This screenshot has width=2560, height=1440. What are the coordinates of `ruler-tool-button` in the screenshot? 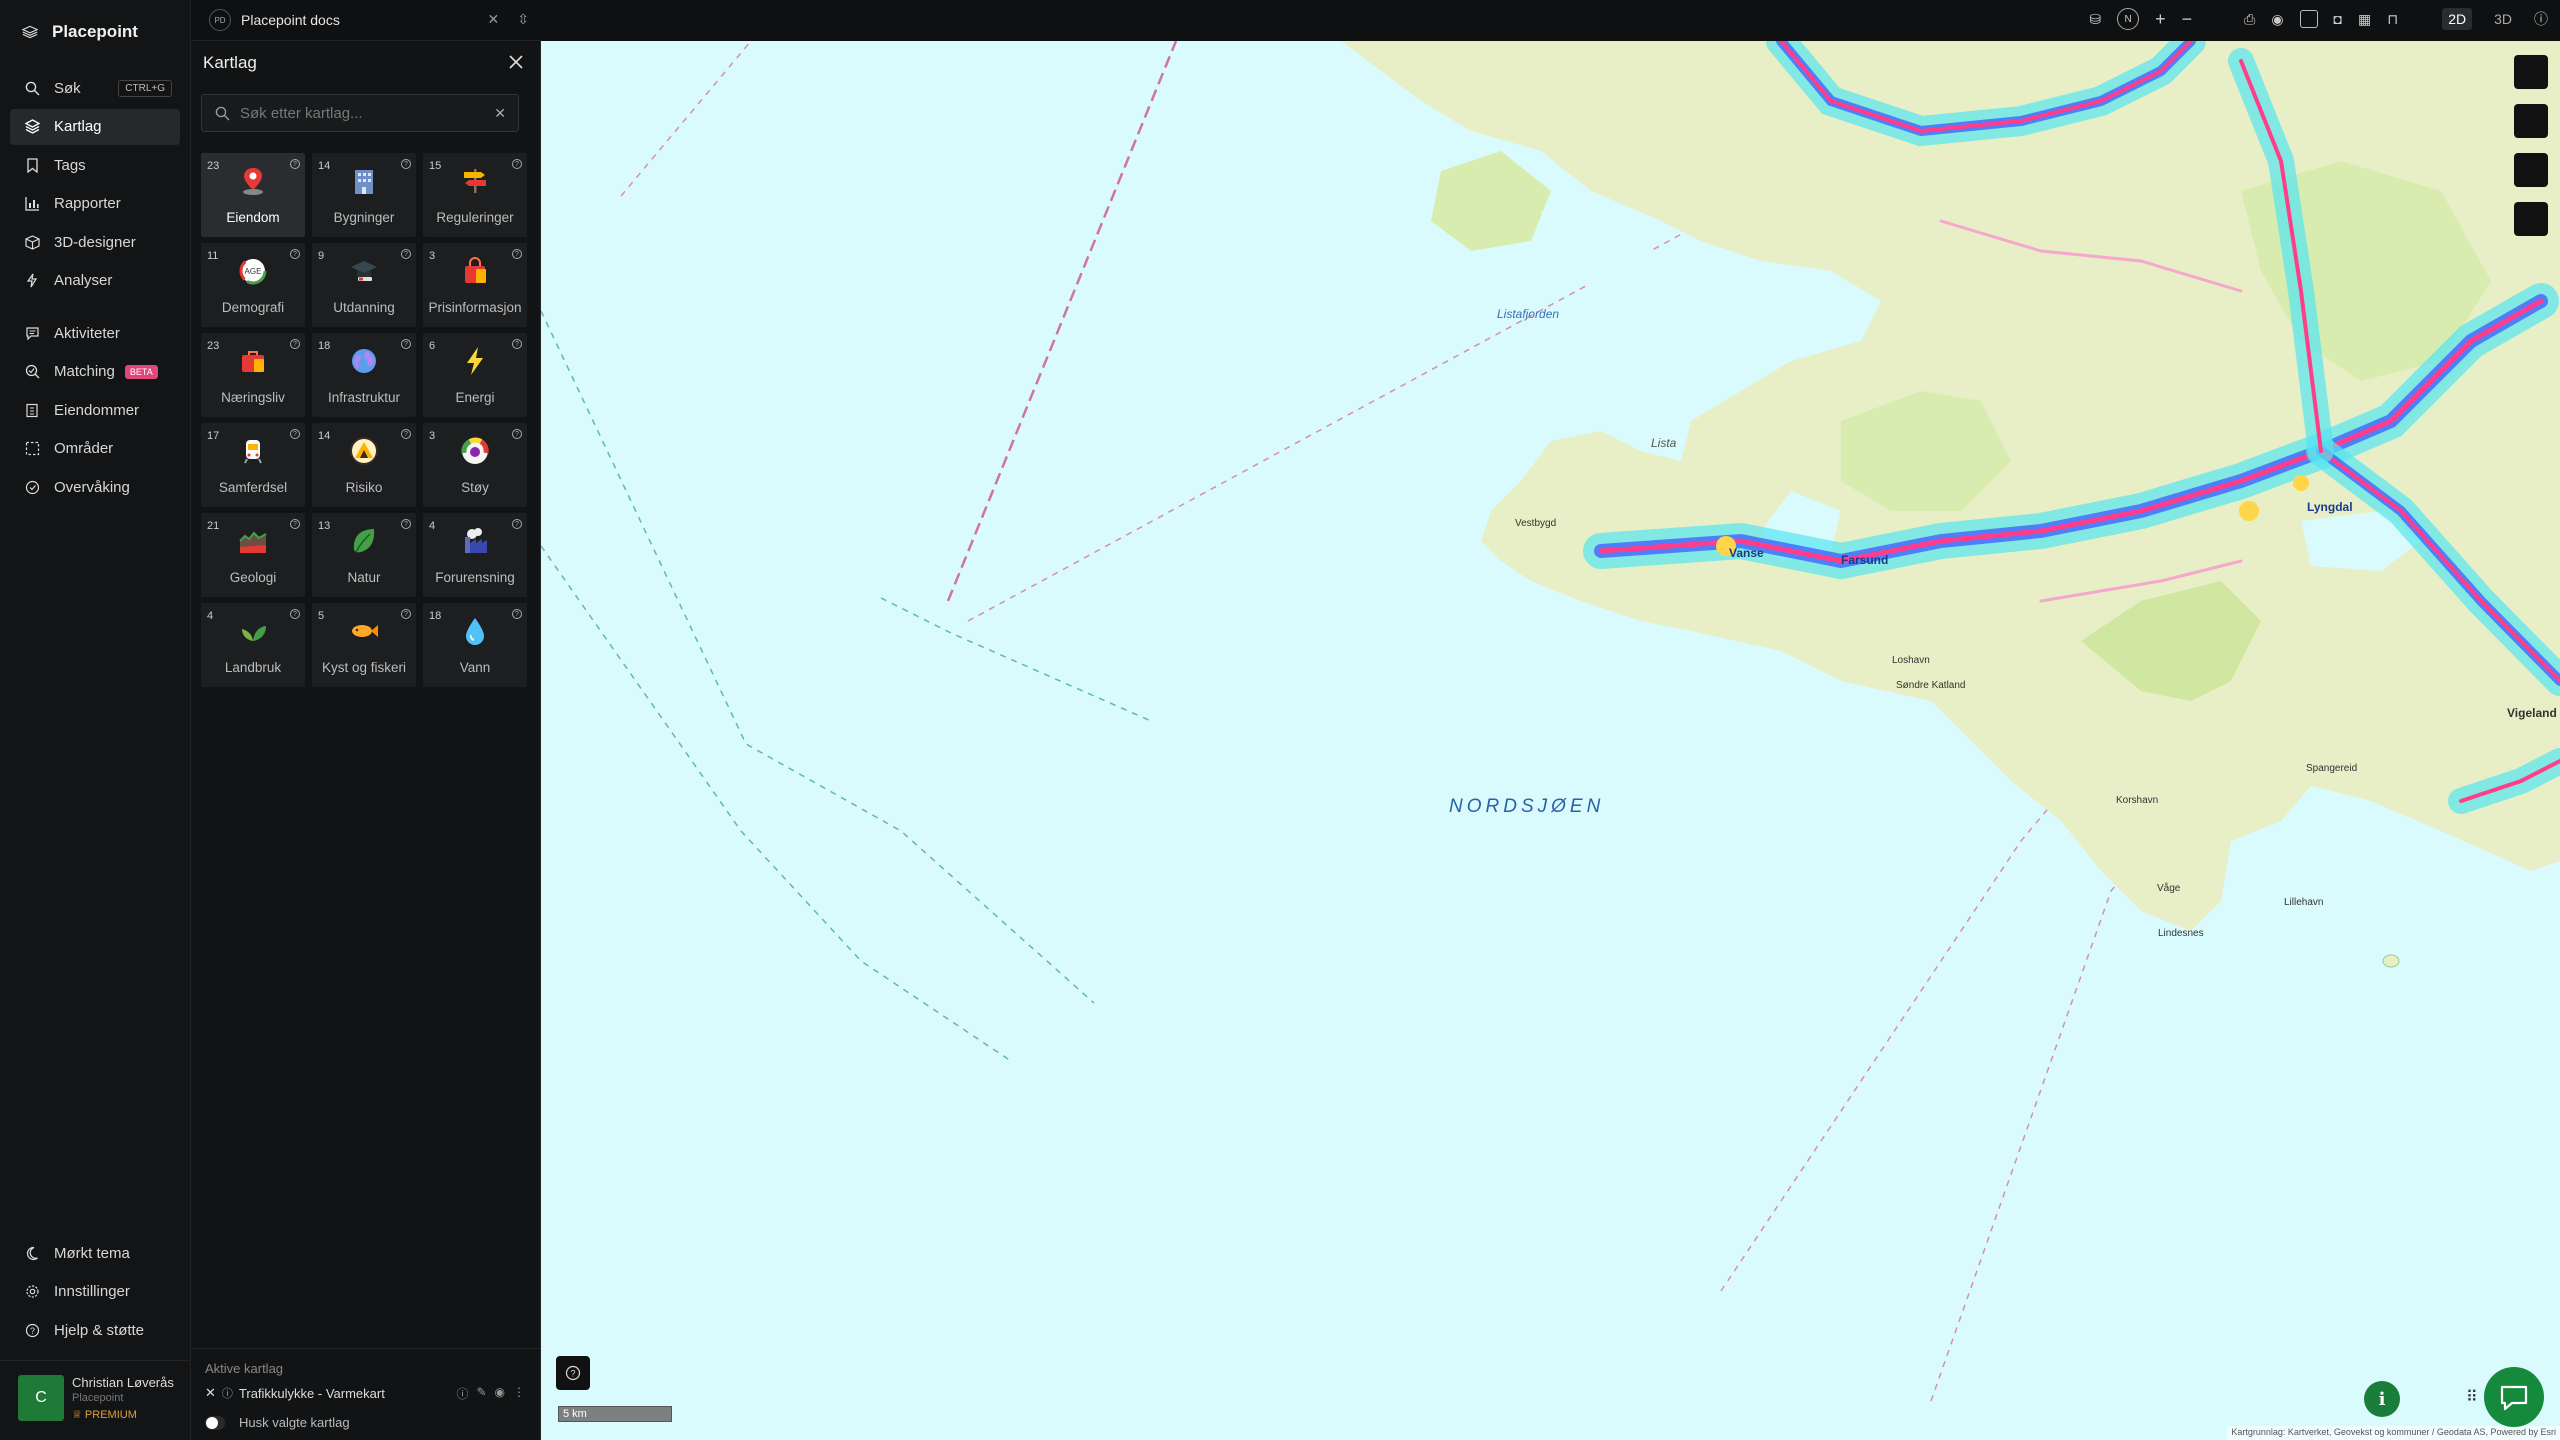 It's located at (2531, 121).